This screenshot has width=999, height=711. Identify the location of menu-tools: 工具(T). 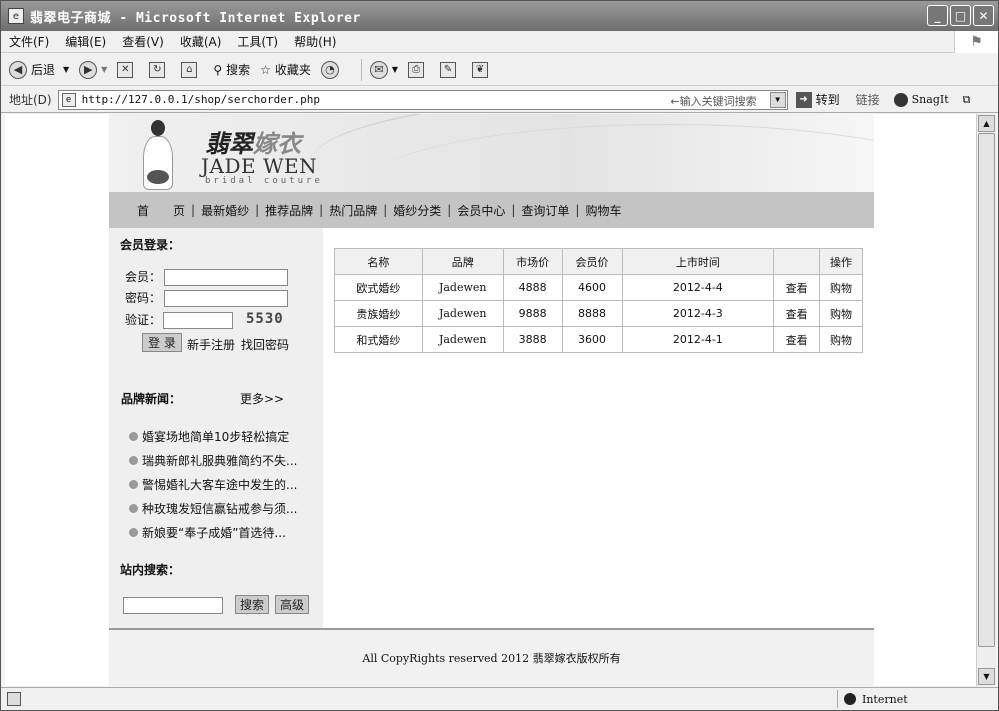
(257, 41).